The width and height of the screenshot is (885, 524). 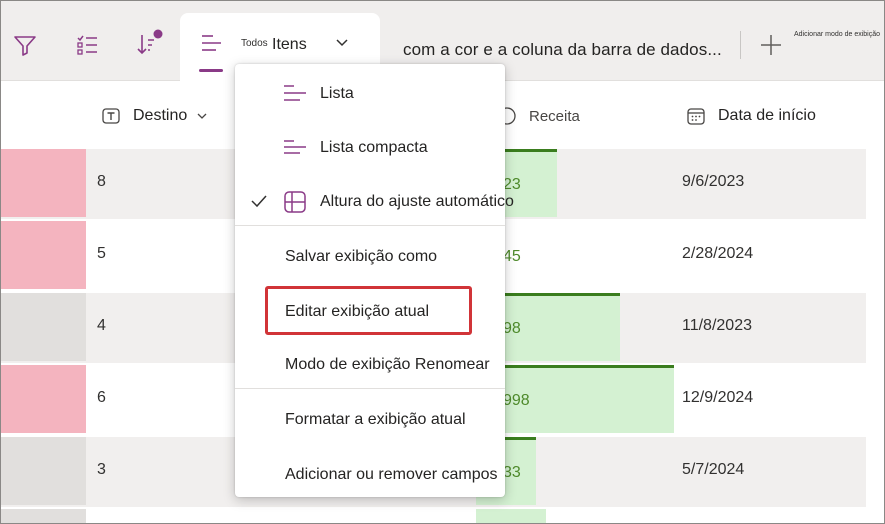 I want to click on destination-value: 6, so click(x=101, y=397).